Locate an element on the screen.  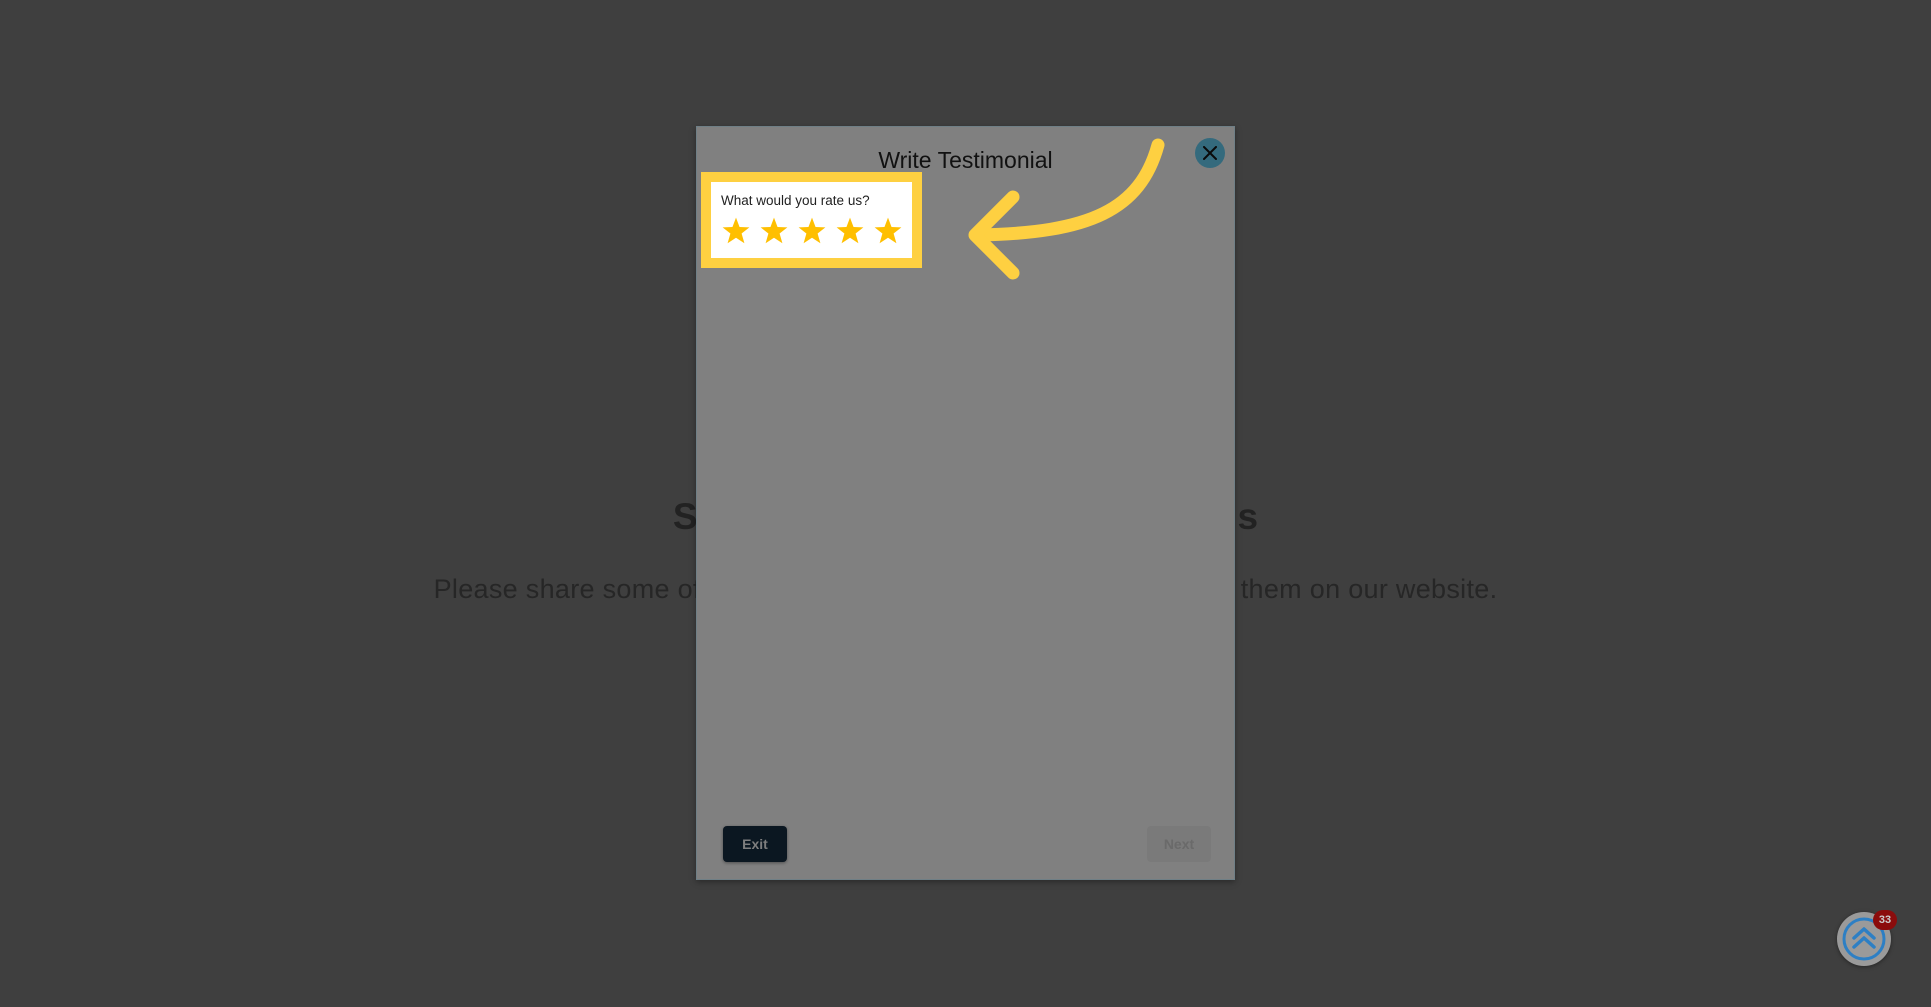
rating-question: What would you rate us? is located at coordinates (795, 200).